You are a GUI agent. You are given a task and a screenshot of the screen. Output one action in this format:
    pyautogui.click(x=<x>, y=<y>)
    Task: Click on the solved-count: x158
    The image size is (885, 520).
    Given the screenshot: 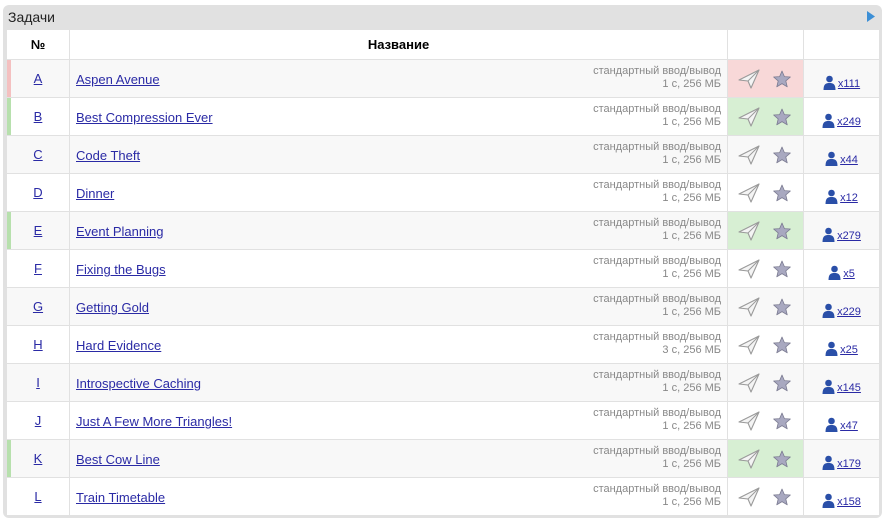 What is the action you would take?
    pyautogui.click(x=849, y=501)
    